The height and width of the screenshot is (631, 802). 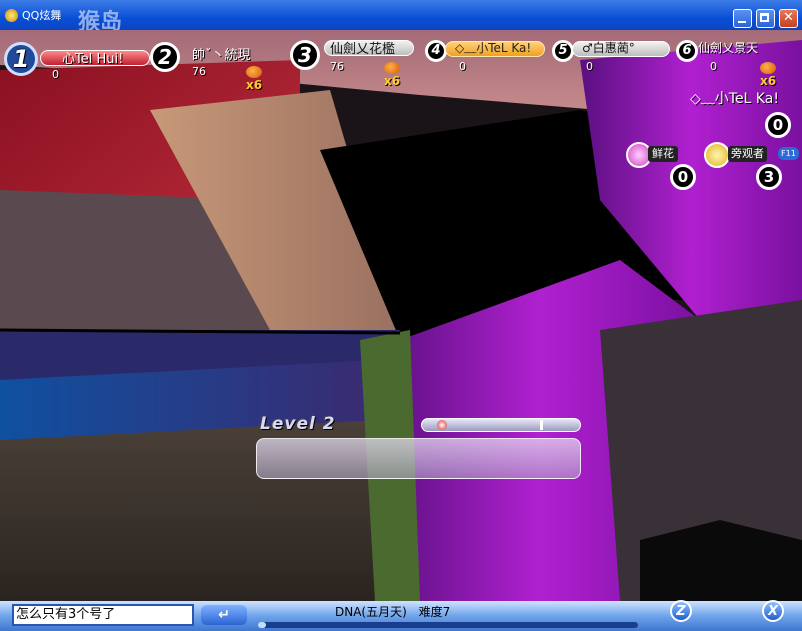 I want to click on hotkey-x-button: X, so click(x=773, y=611).